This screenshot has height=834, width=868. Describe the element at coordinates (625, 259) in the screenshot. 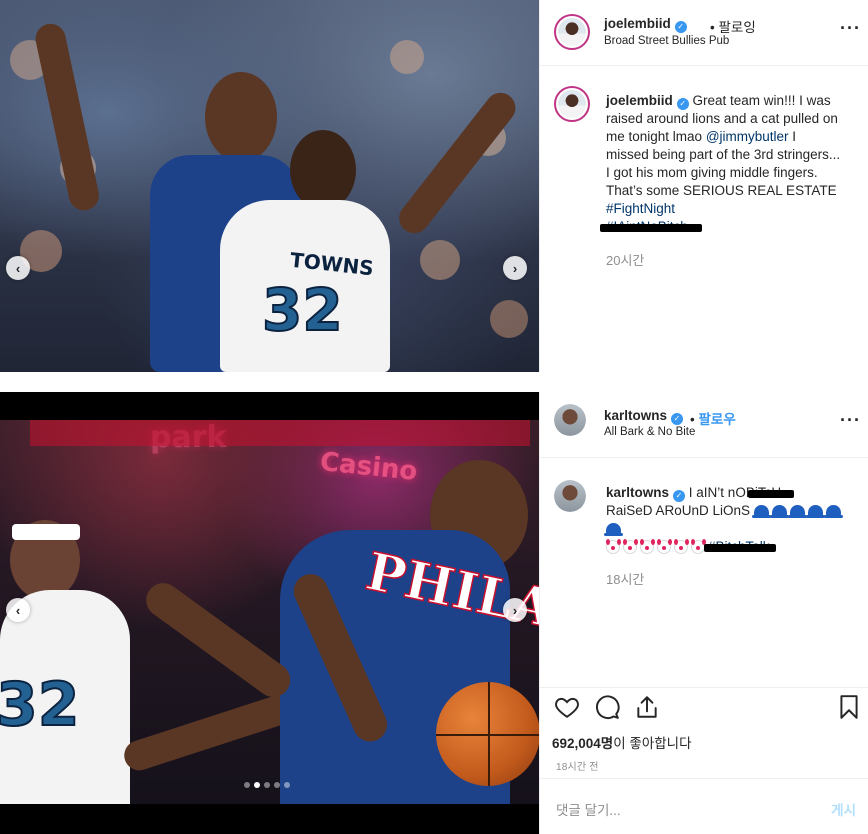

I see `comment-time: 20시간` at that location.